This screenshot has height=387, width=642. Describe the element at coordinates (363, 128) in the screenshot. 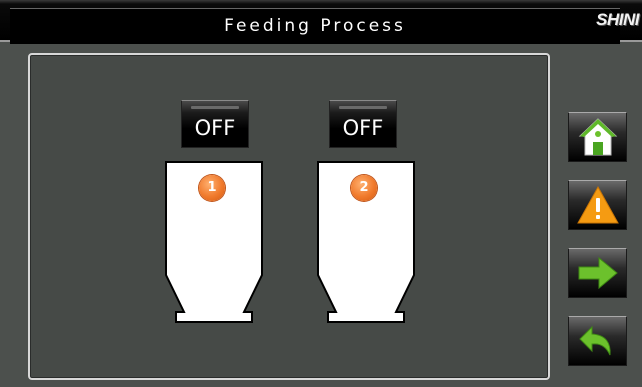

I see `hopper-2-switch-label: OFF` at that location.